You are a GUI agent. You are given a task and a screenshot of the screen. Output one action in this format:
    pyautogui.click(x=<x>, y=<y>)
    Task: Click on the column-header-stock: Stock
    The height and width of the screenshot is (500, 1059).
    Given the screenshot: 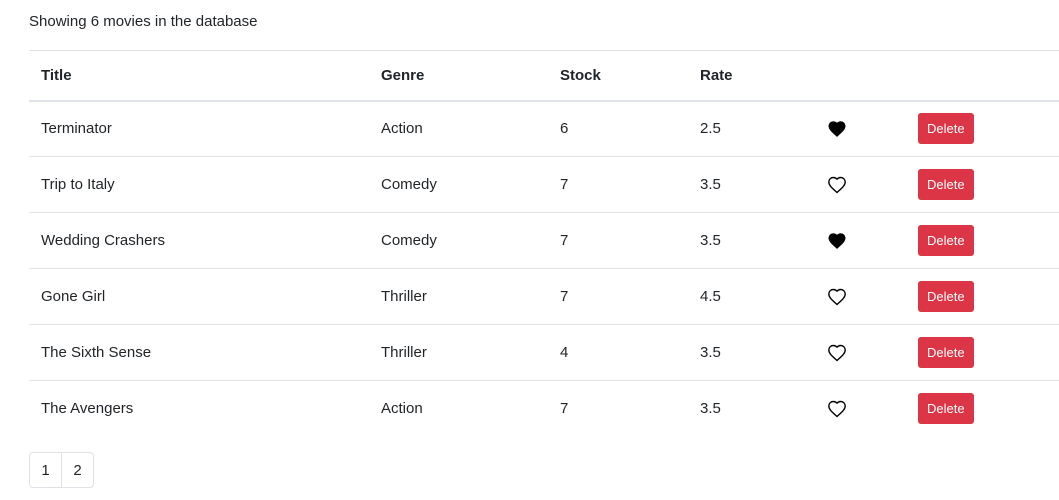 What is the action you would take?
    pyautogui.click(x=618, y=76)
    